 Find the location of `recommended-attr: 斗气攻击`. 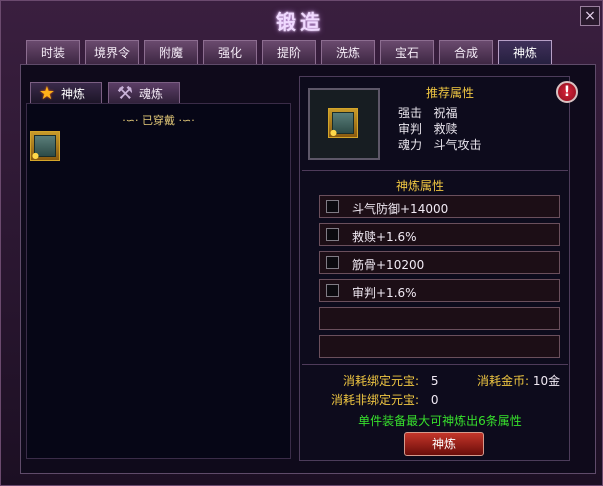

recommended-attr: 斗气攻击 is located at coordinates (457, 145).